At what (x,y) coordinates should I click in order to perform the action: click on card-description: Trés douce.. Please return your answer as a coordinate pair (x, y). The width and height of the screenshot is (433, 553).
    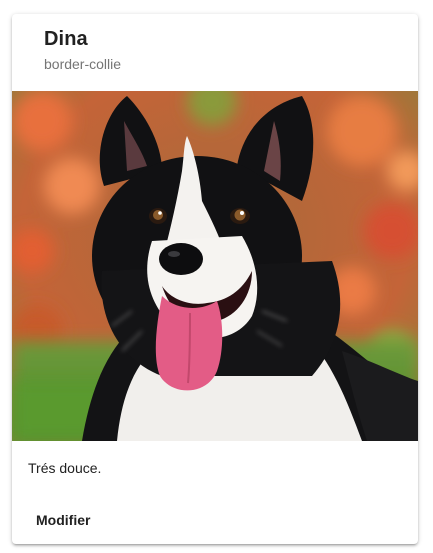
    Looking at the image, I should click on (65, 468).